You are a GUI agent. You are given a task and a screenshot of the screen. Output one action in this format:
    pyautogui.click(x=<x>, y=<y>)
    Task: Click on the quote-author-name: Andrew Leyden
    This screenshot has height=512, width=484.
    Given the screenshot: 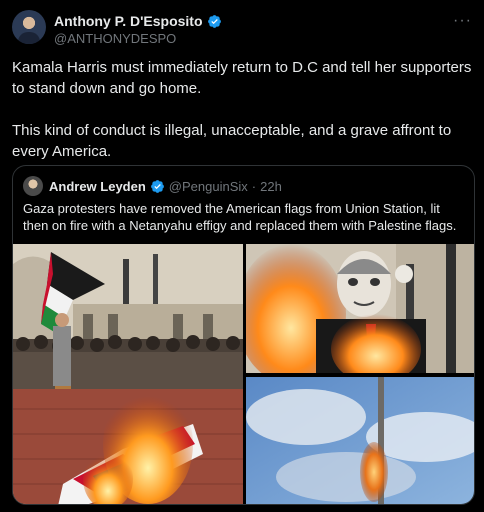 What is the action you would take?
    pyautogui.click(x=97, y=186)
    